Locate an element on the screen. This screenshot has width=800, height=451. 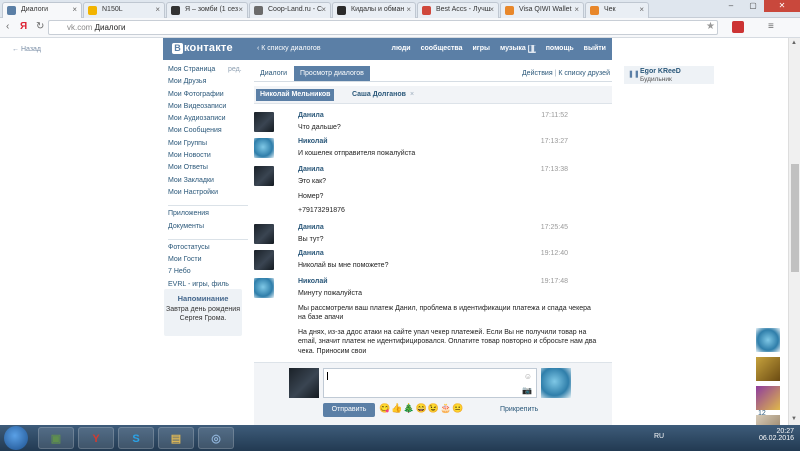
reminder-body: Завтра день рождения Сергея Грома. is located at coordinates (203, 314).